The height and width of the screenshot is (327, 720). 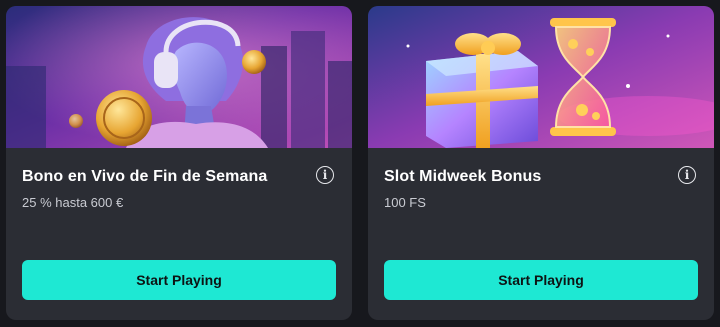 I want to click on promo-subtitle: 100 FS, so click(x=405, y=202).